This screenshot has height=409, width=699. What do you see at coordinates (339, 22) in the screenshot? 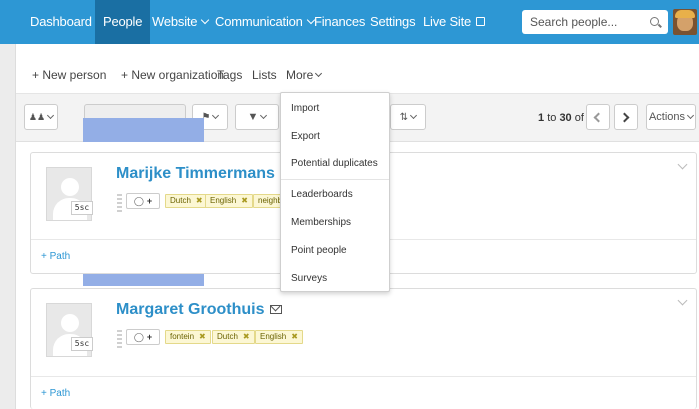
I see `nav-finances: Finances` at bounding box center [339, 22].